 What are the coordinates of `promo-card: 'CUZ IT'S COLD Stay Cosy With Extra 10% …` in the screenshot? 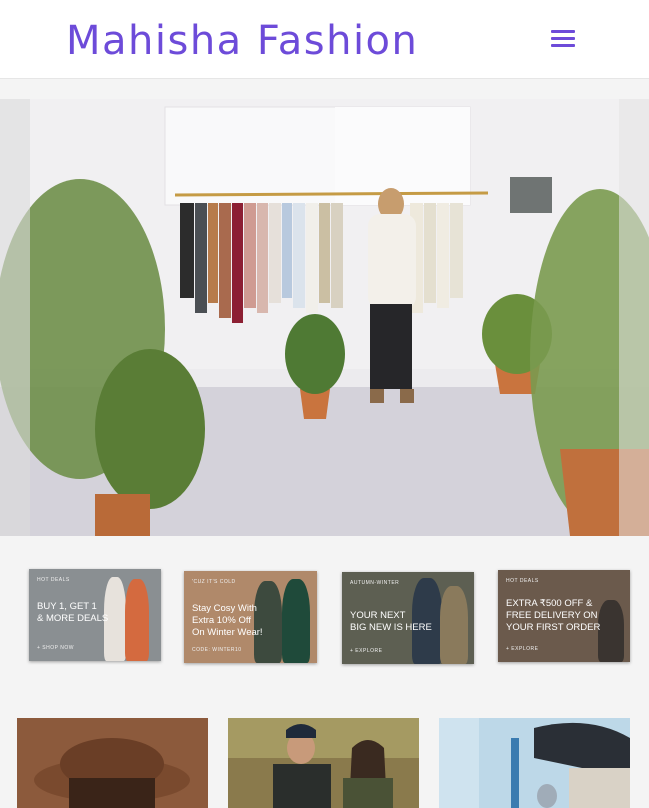 It's located at (250, 617).